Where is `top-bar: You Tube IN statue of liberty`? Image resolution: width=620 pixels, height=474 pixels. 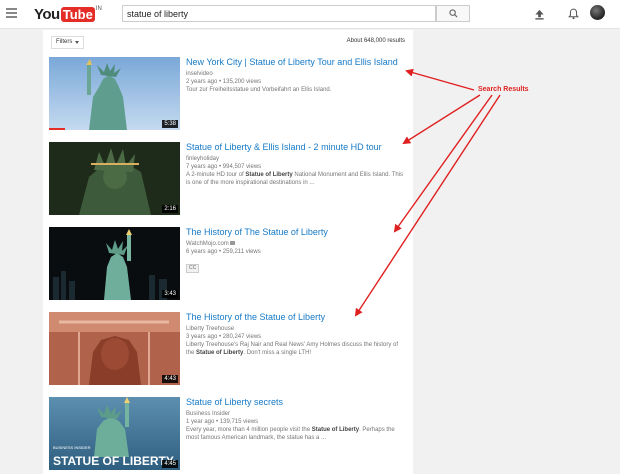
top-bar: You Tube IN statue of liberty is located at coordinates (310, 14).